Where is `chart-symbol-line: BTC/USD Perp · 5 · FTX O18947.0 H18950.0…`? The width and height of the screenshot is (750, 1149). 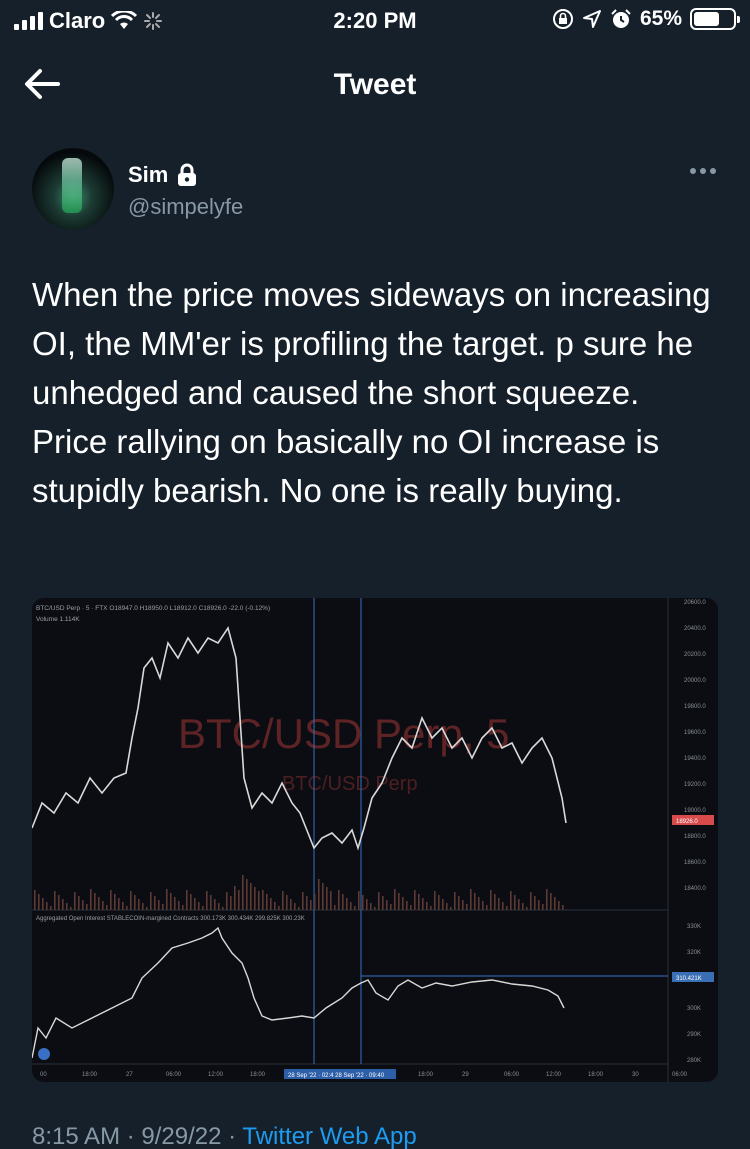 chart-symbol-line: BTC/USD Perp · 5 · FTX O18947.0 H18950.0… is located at coordinates (153, 608).